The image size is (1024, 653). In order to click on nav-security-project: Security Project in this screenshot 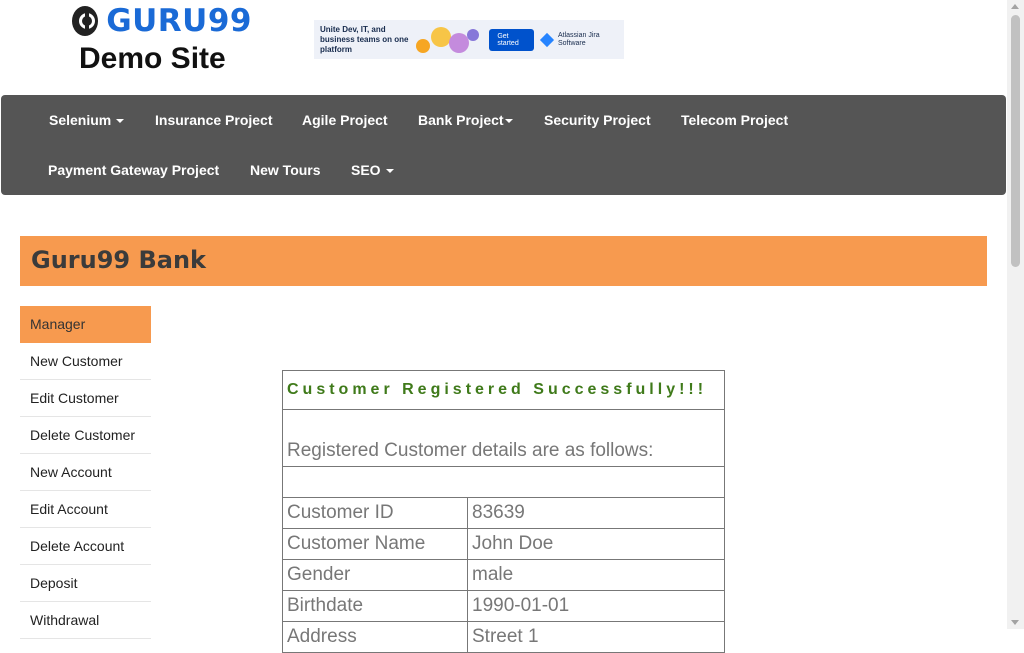, I will do `click(597, 120)`.